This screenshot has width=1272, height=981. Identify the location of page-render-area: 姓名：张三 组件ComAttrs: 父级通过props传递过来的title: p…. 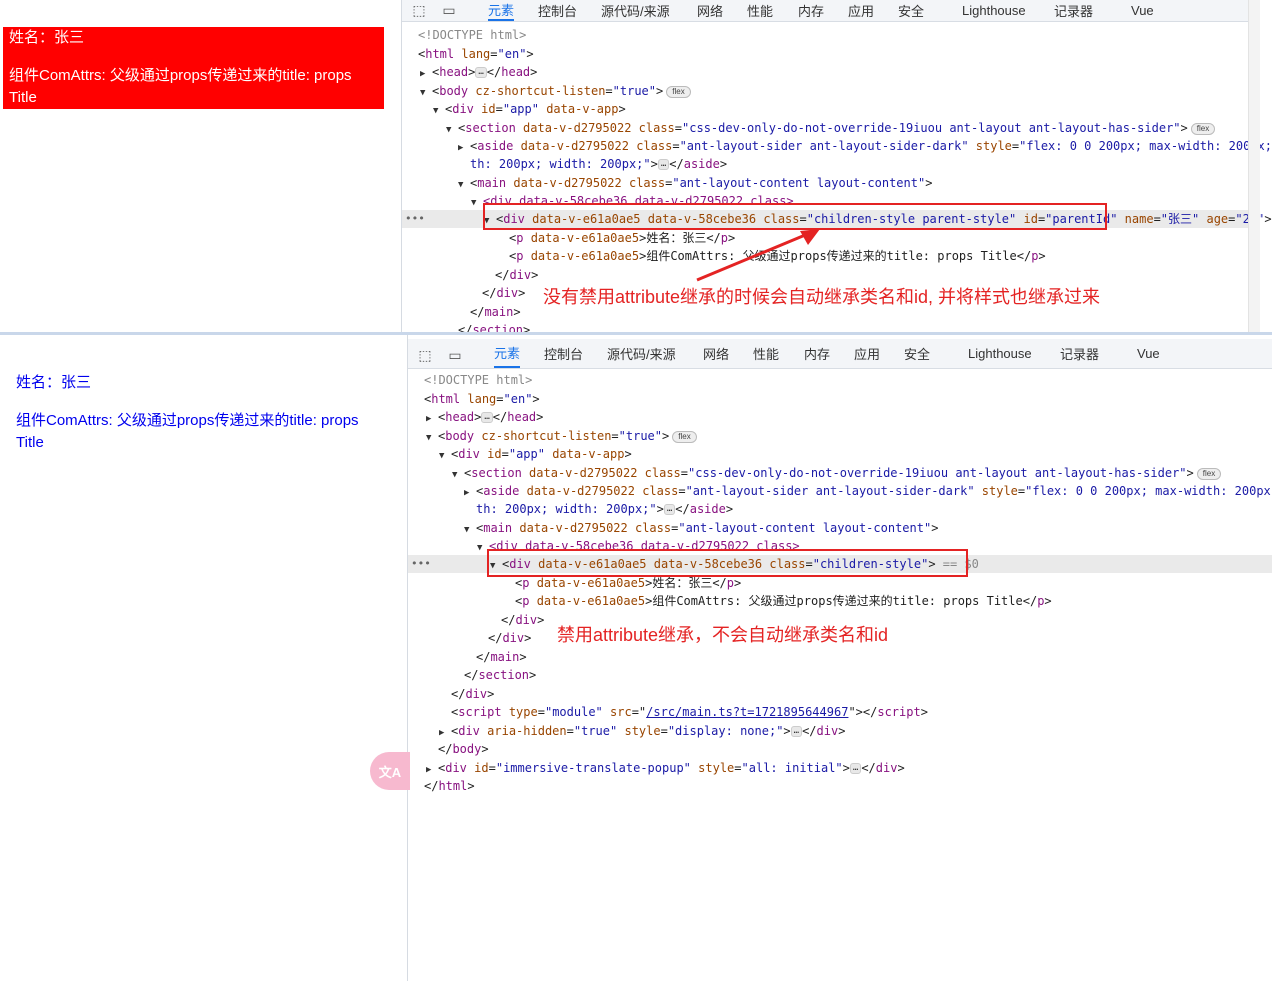
(200, 166).